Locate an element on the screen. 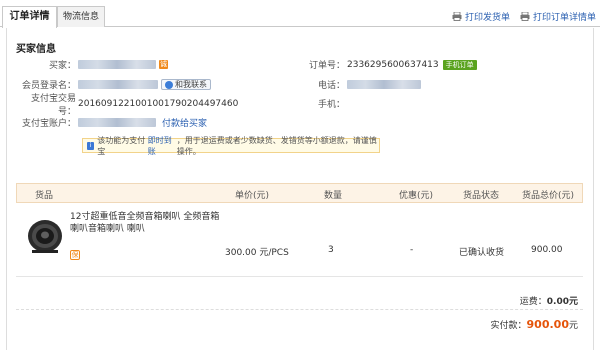 The image size is (600, 350). print-order-link: 打印订单详情单 is located at coordinates (558, 16).